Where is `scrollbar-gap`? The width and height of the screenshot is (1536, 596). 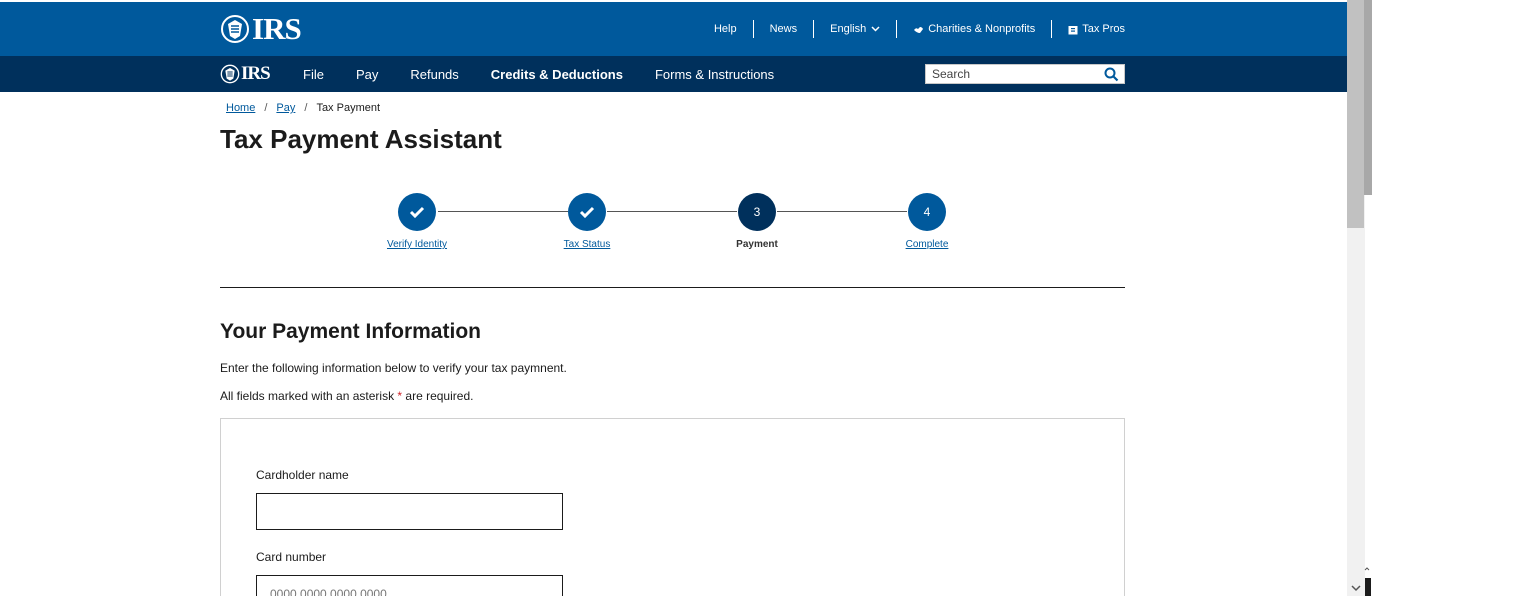
scrollbar-gap is located at coordinates (1368, 395).